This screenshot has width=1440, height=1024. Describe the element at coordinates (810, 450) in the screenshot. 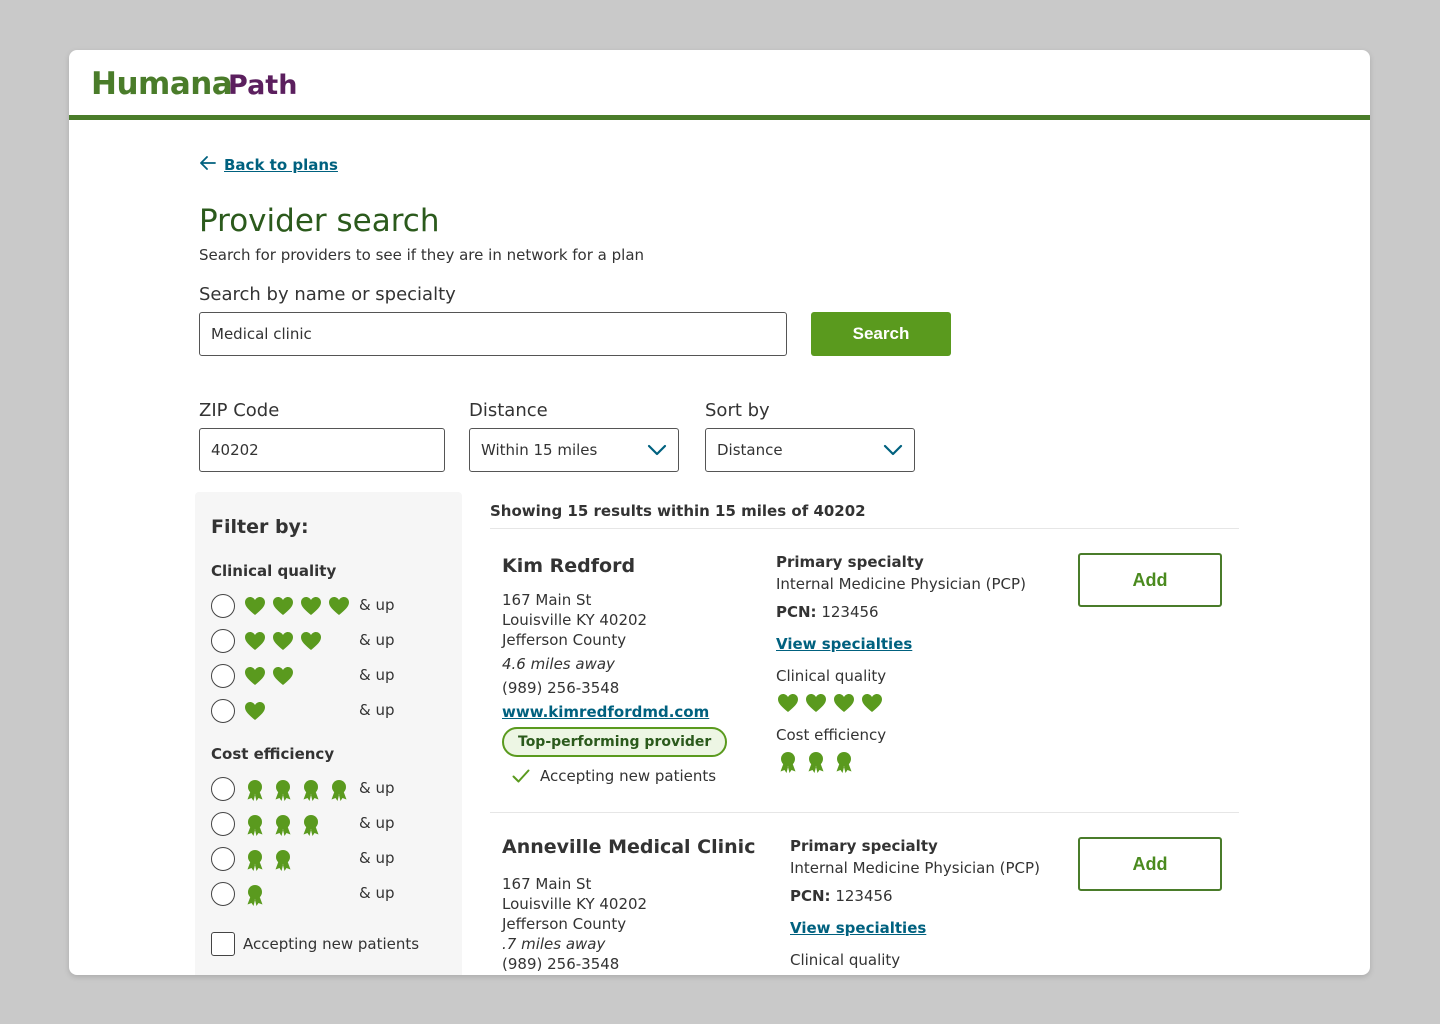

I see `sort-select: Distance` at that location.